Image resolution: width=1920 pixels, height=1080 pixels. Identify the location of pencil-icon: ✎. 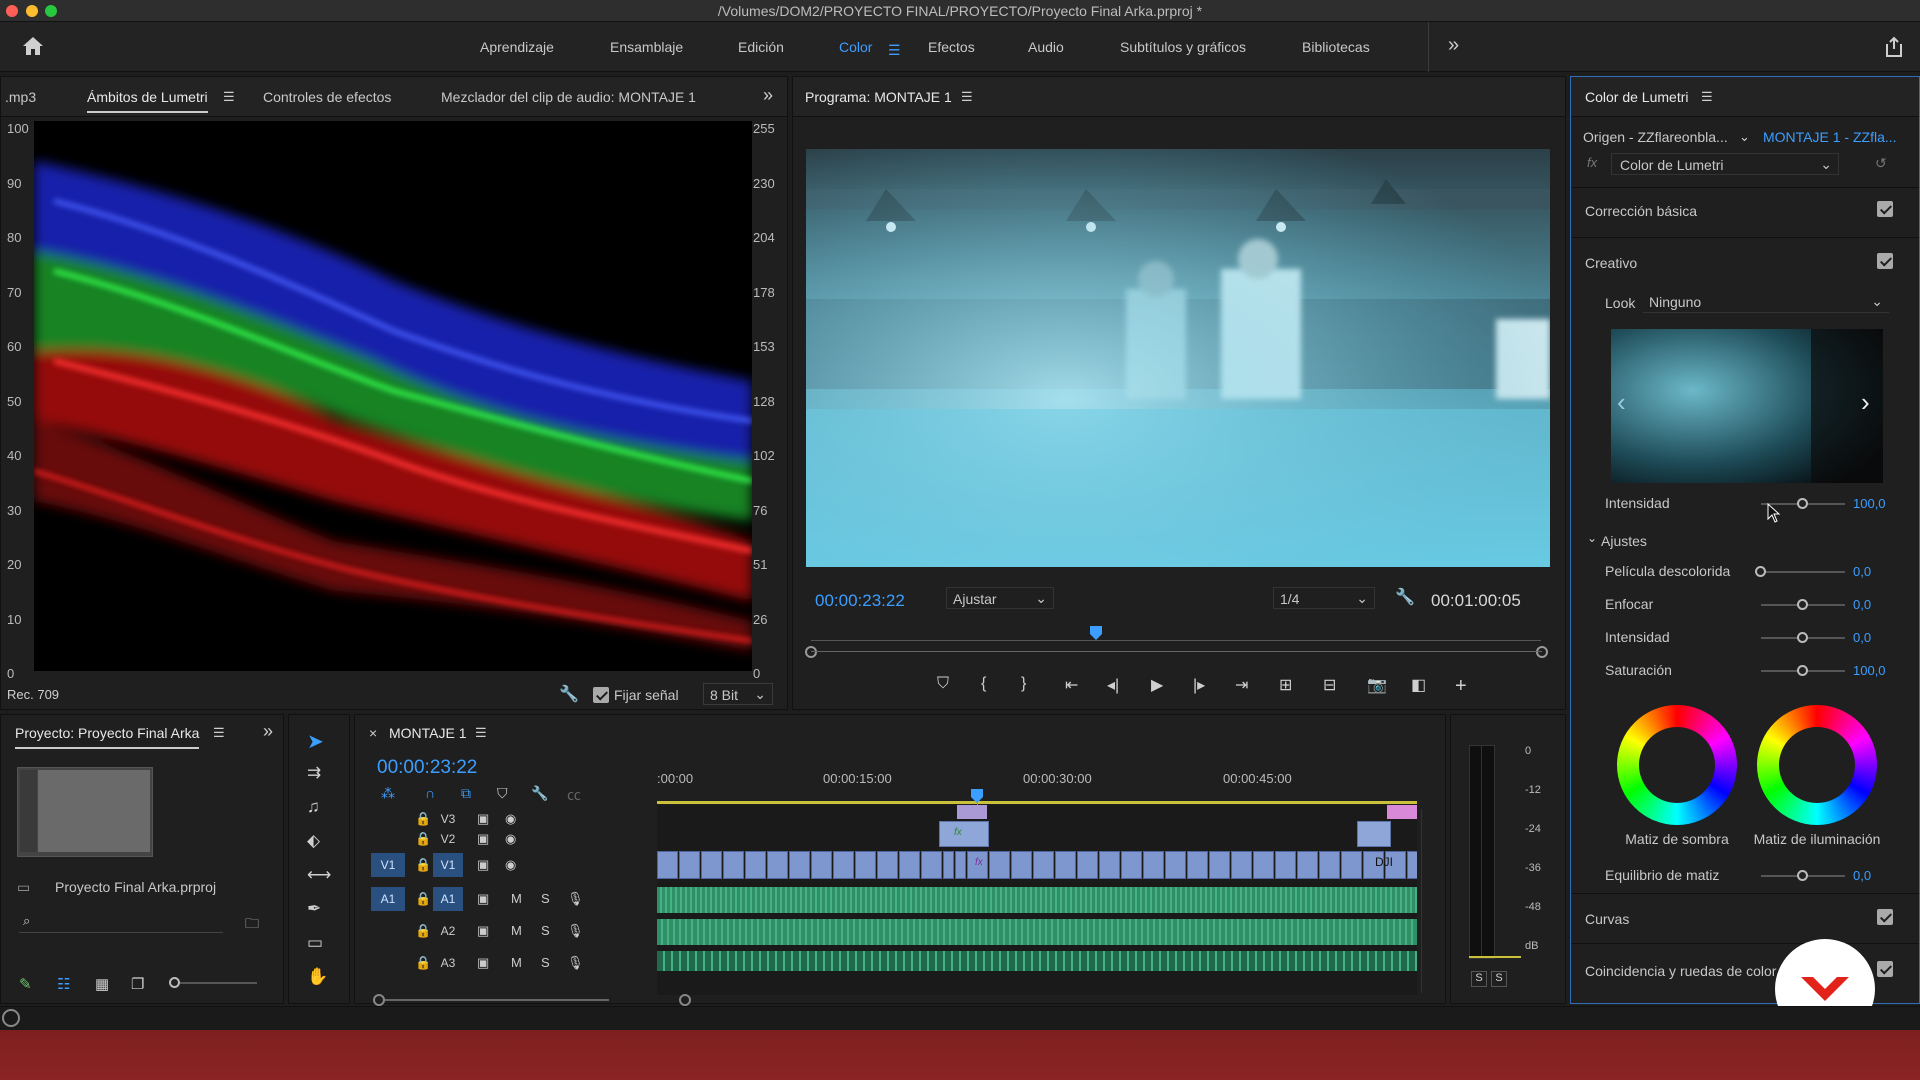
(25, 984).